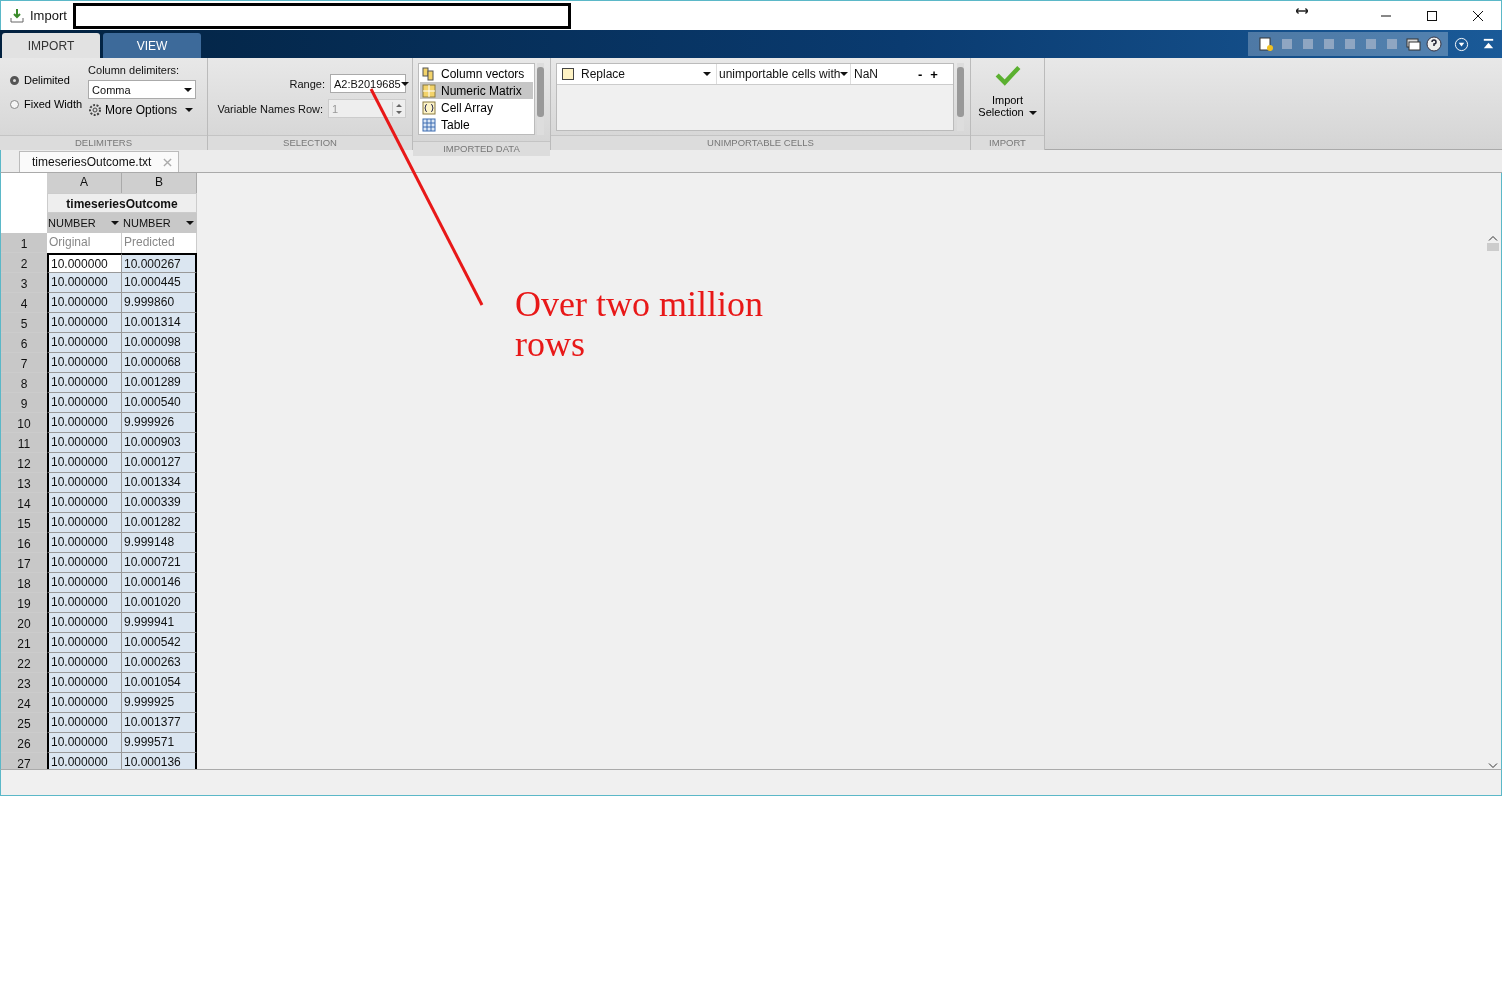  What do you see at coordinates (159, 263) in the screenshot?
I see `table-cell: 10.000267` at bounding box center [159, 263].